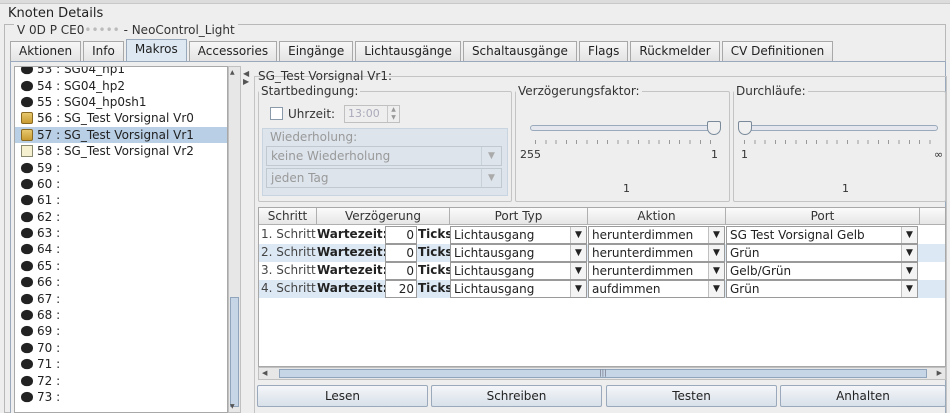 The width and height of the screenshot is (950, 413). What do you see at coordinates (625, 128) in the screenshot?
I see `delay-slider-track` at bounding box center [625, 128].